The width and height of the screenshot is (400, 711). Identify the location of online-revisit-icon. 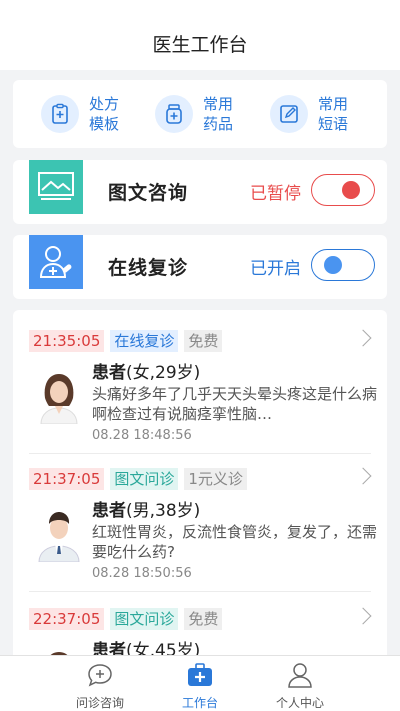
(56, 262).